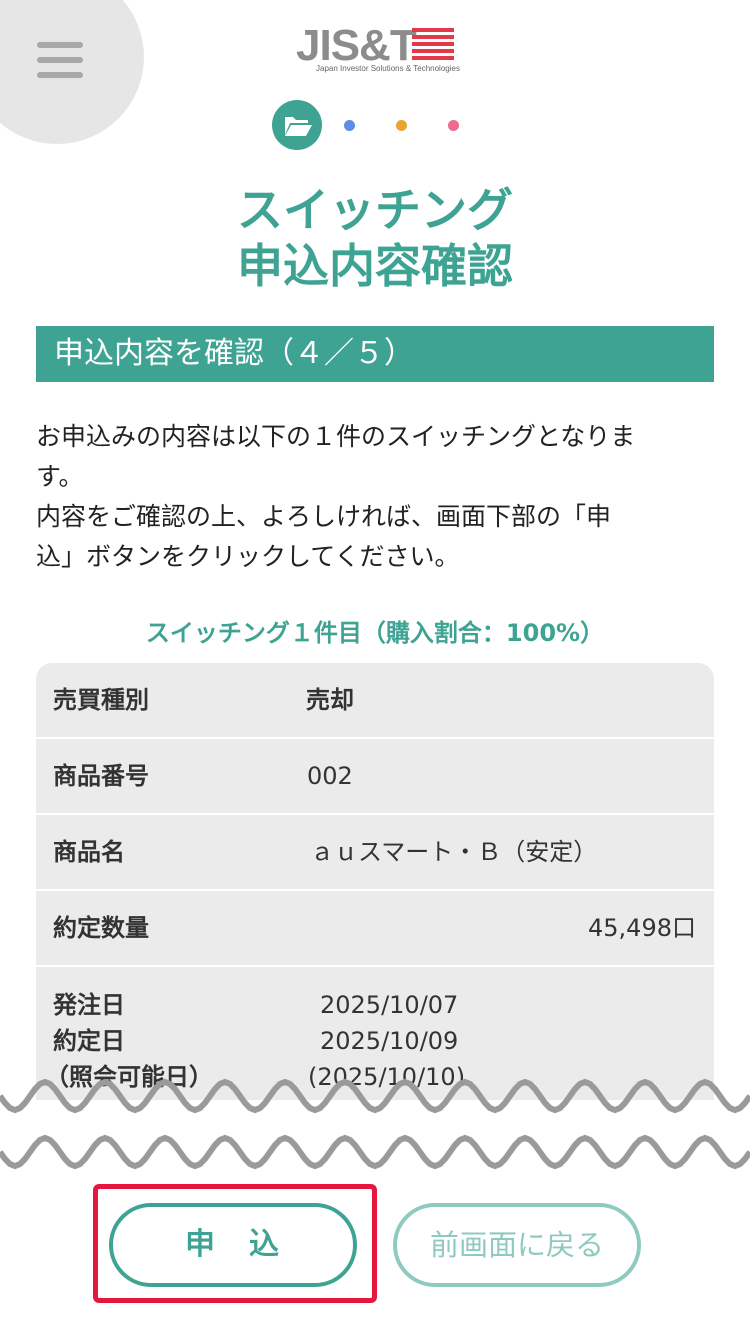 The image size is (750, 1334). What do you see at coordinates (101, 700) in the screenshot?
I see `trade-type-label: 売買種別` at bounding box center [101, 700].